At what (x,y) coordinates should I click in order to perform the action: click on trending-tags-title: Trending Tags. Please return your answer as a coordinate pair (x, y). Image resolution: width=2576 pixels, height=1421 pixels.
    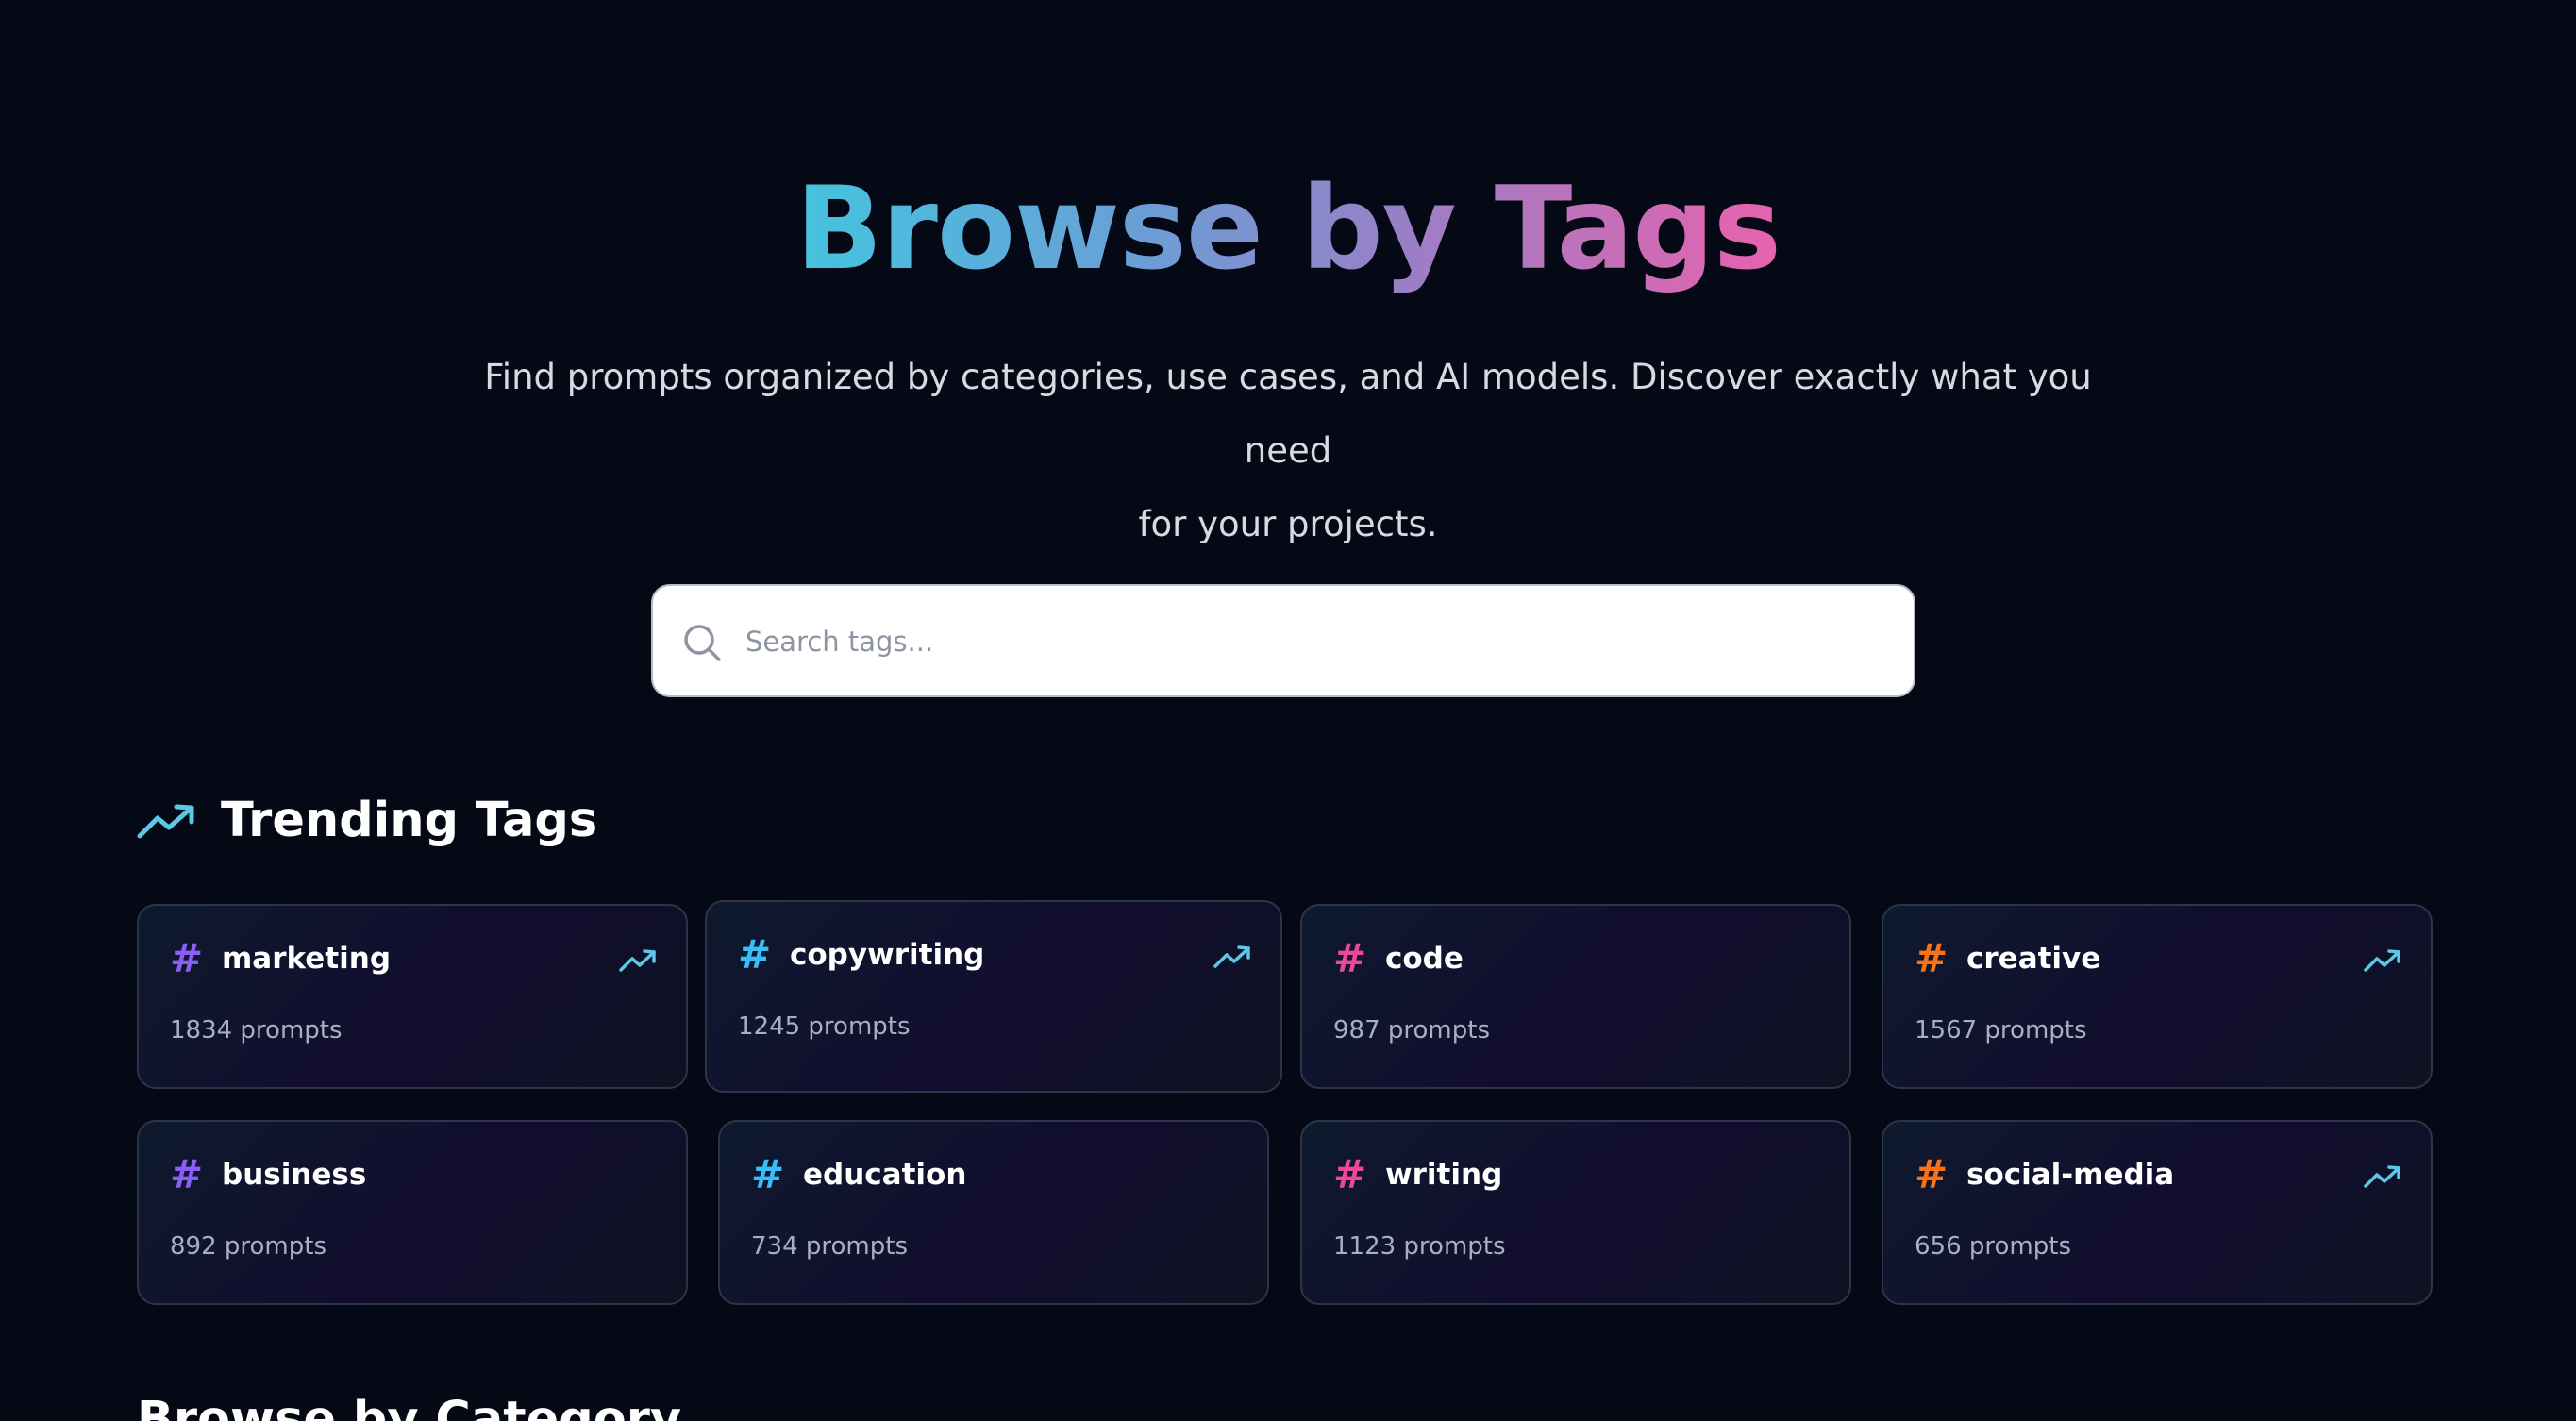
    Looking at the image, I should click on (409, 820).